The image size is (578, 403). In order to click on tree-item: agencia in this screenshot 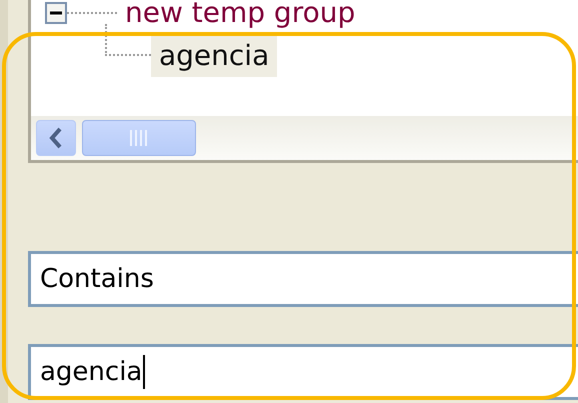, I will do `click(214, 56)`.